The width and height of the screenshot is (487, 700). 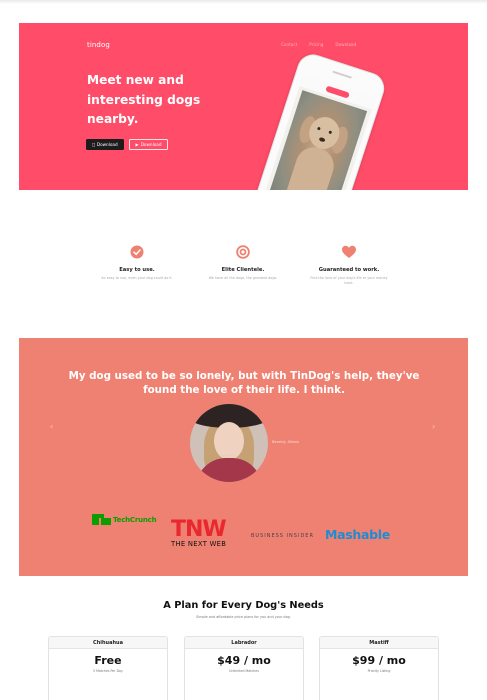 What do you see at coordinates (243, 278) in the screenshot?
I see `feature-description: We have all the dogs, the greatest dogs.` at bounding box center [243, 278].